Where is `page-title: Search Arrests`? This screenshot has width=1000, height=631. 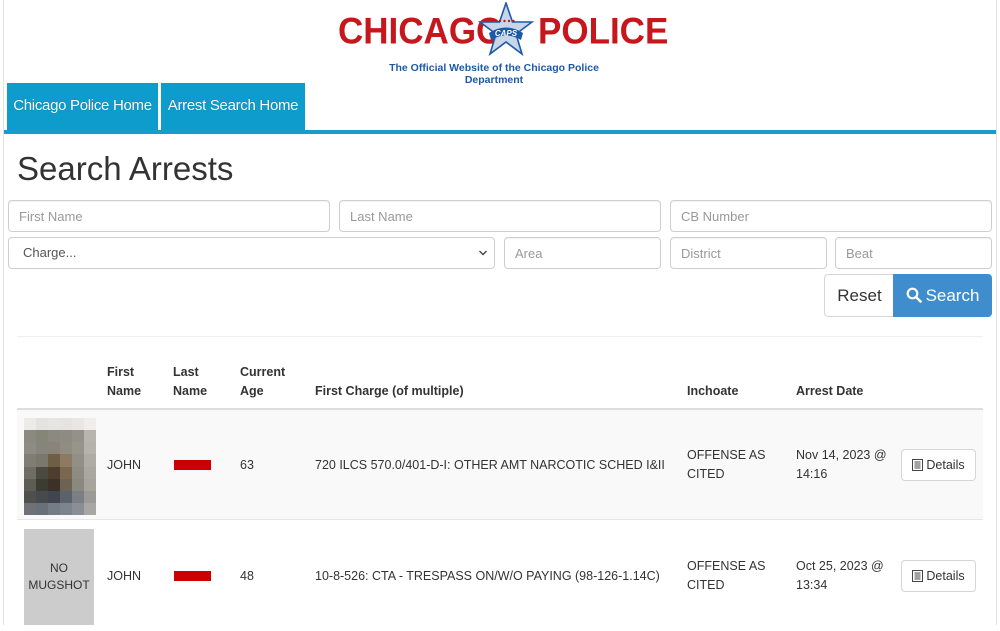
page-title: Search Arrests is located at coordinates (125, 168).